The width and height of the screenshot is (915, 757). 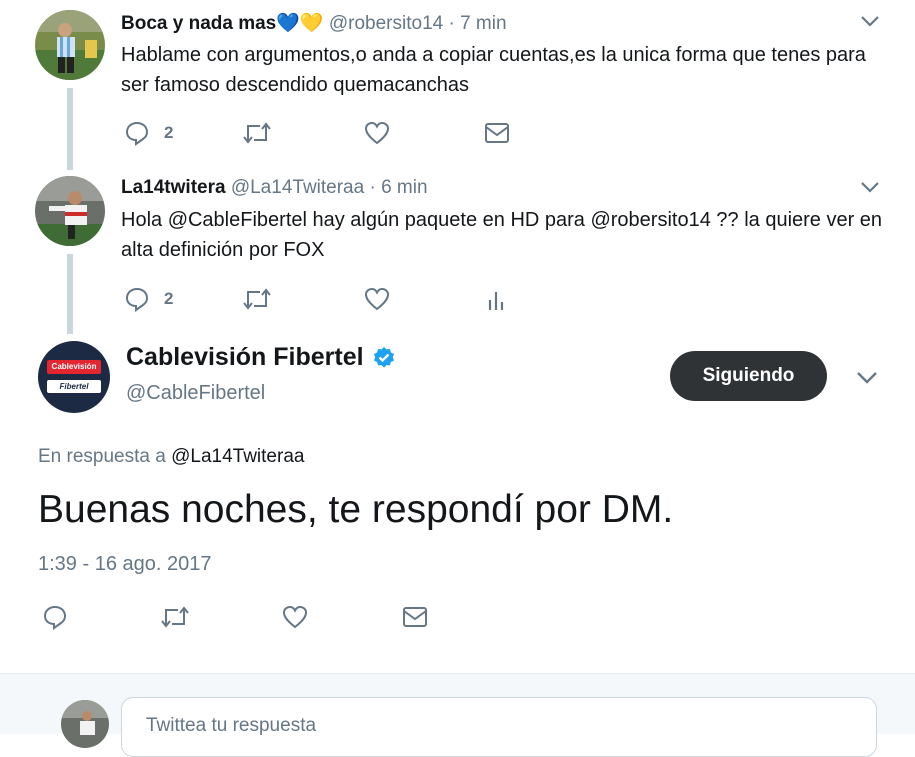 I want to click on analytics-button, so click(x=497, y=300).